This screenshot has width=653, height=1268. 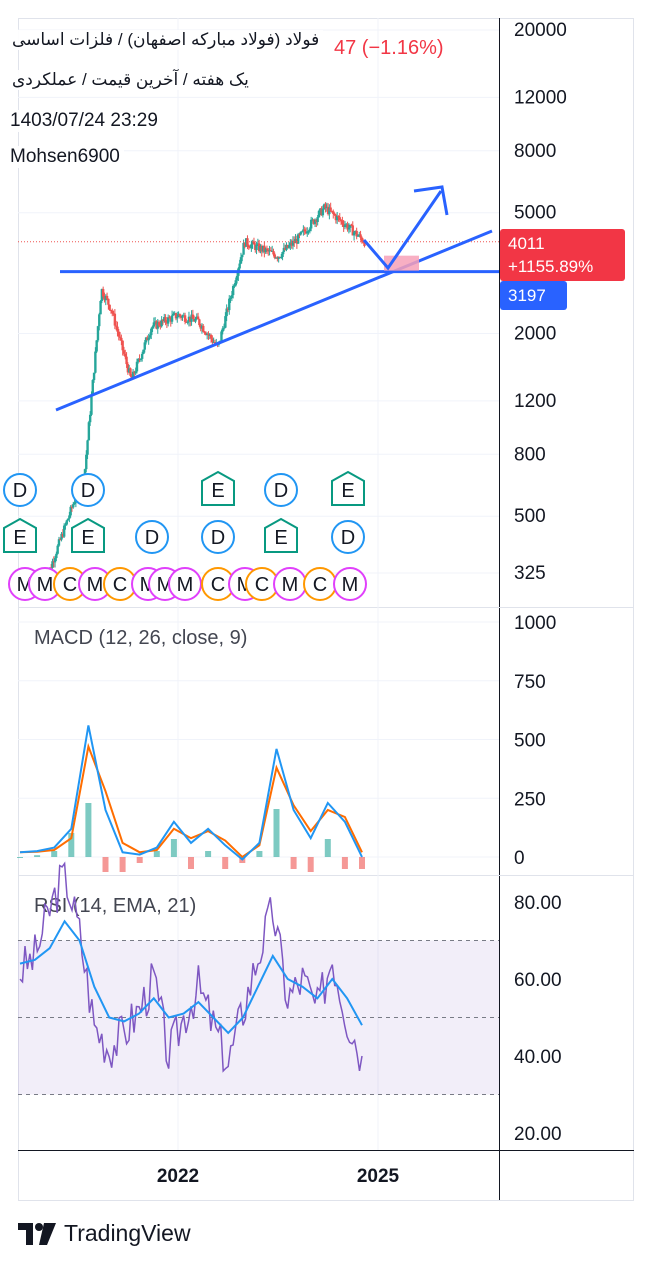 I want to click on time-axis-tick: 2025, so click(x=378, y=1176).